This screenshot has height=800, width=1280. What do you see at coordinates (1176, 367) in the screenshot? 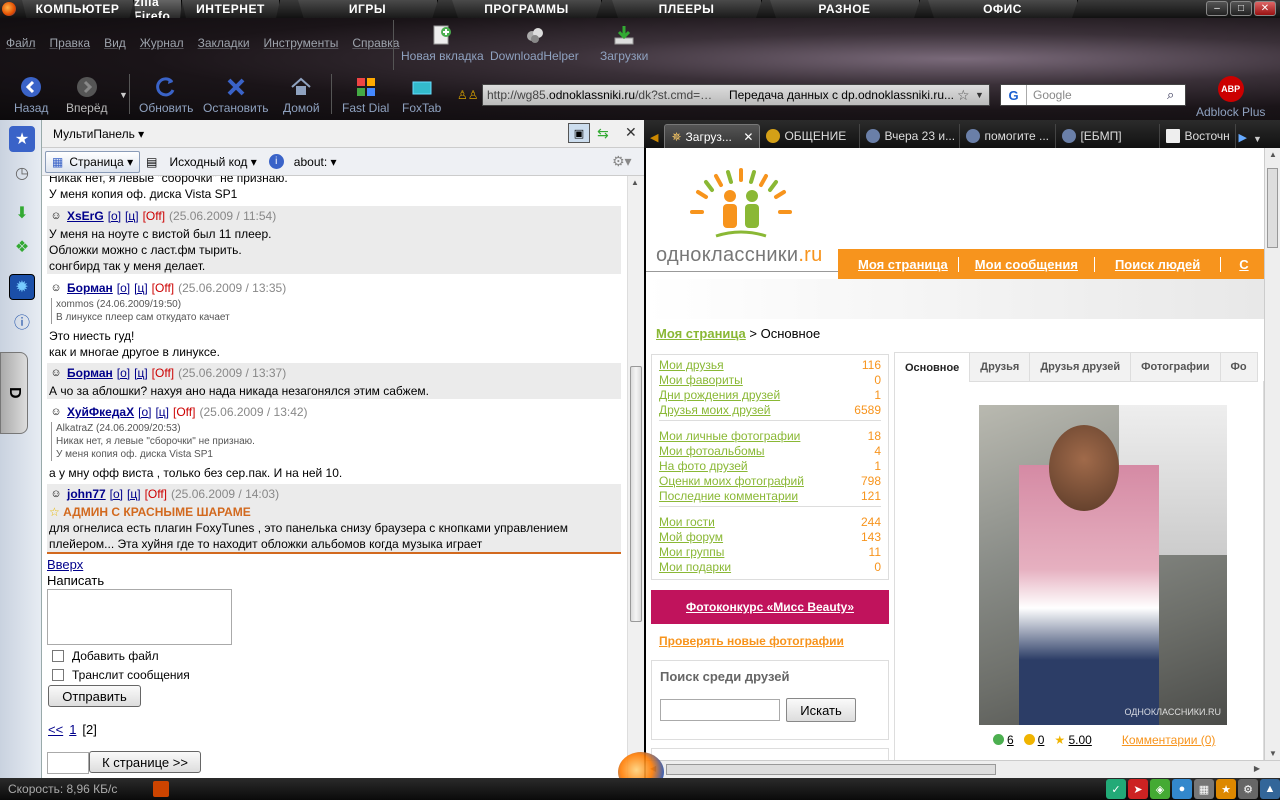
I see `tab-photos: Фотографии` at bounding box center [1176, 367].